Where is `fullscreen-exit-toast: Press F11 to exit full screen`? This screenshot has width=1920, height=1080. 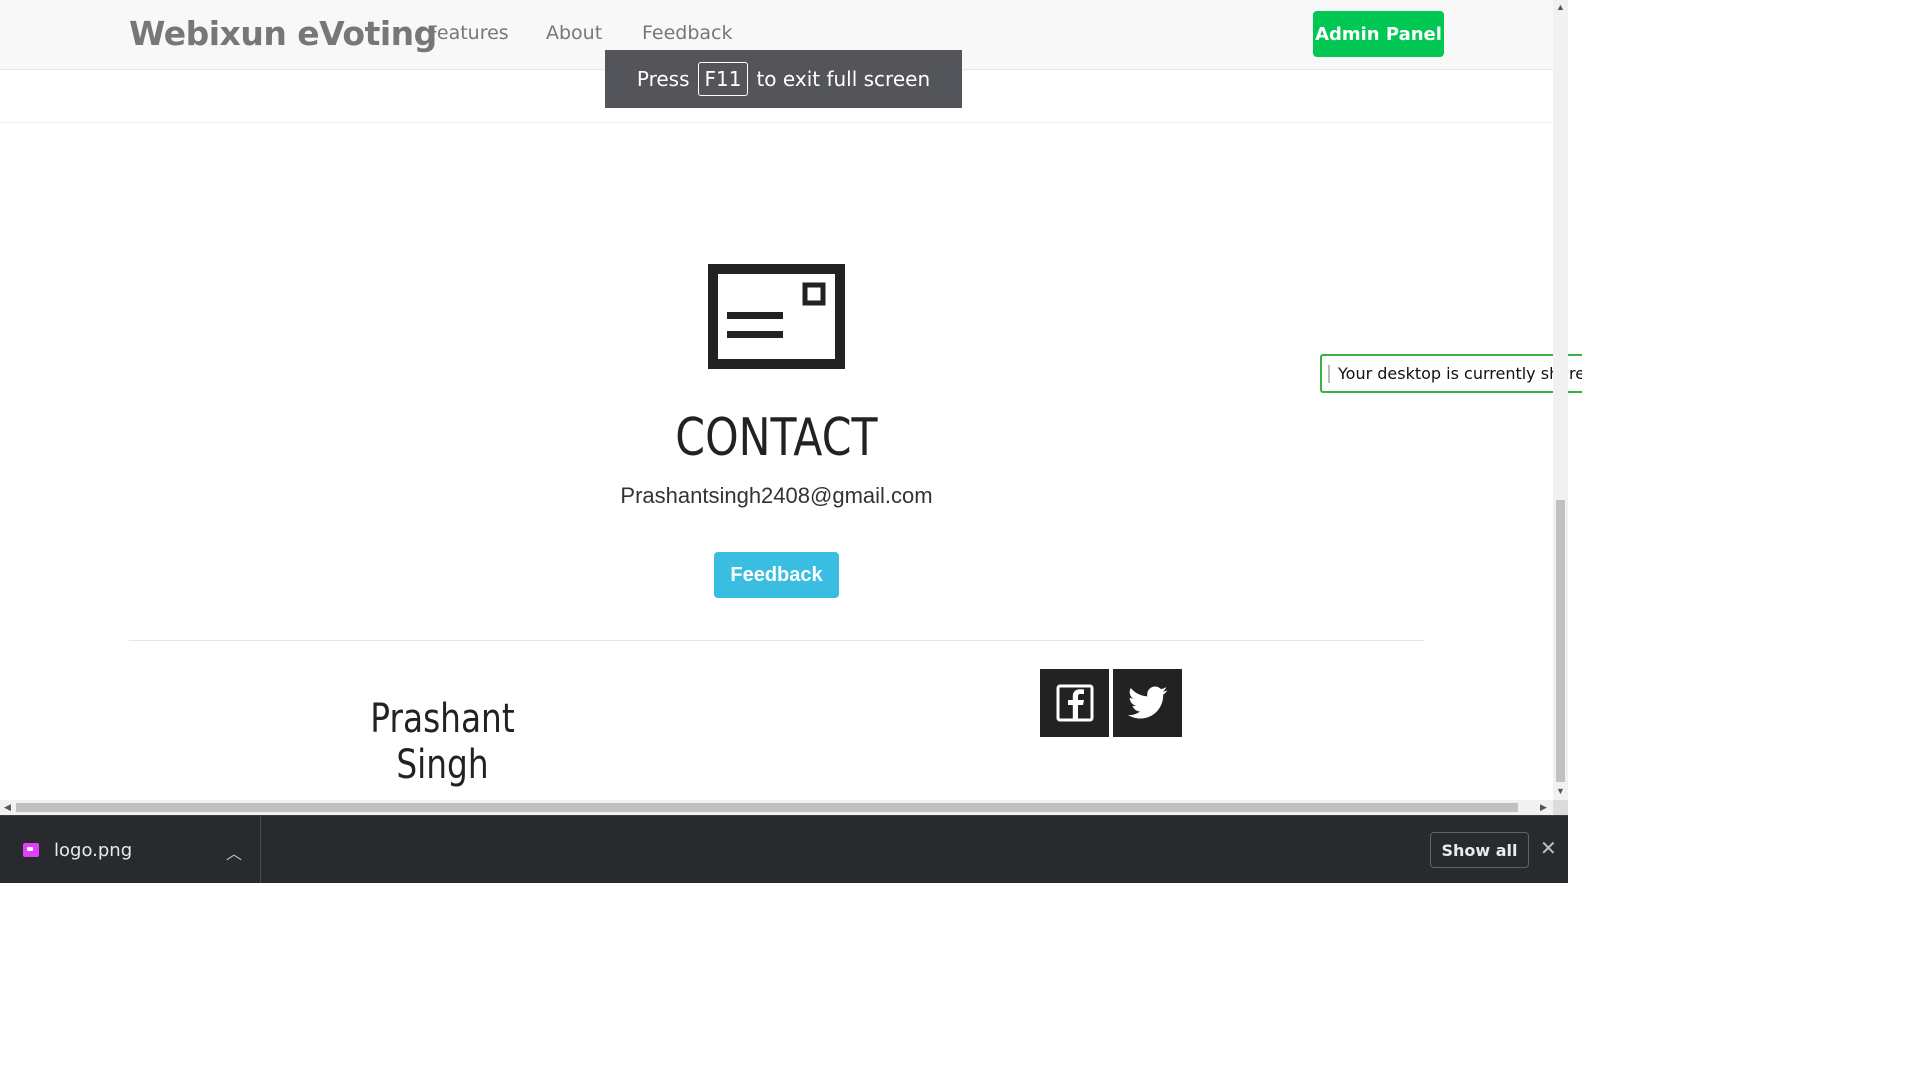
fullscreen-exit-toast: Press F11 to exit full screen is located at coordinates (783, 79).